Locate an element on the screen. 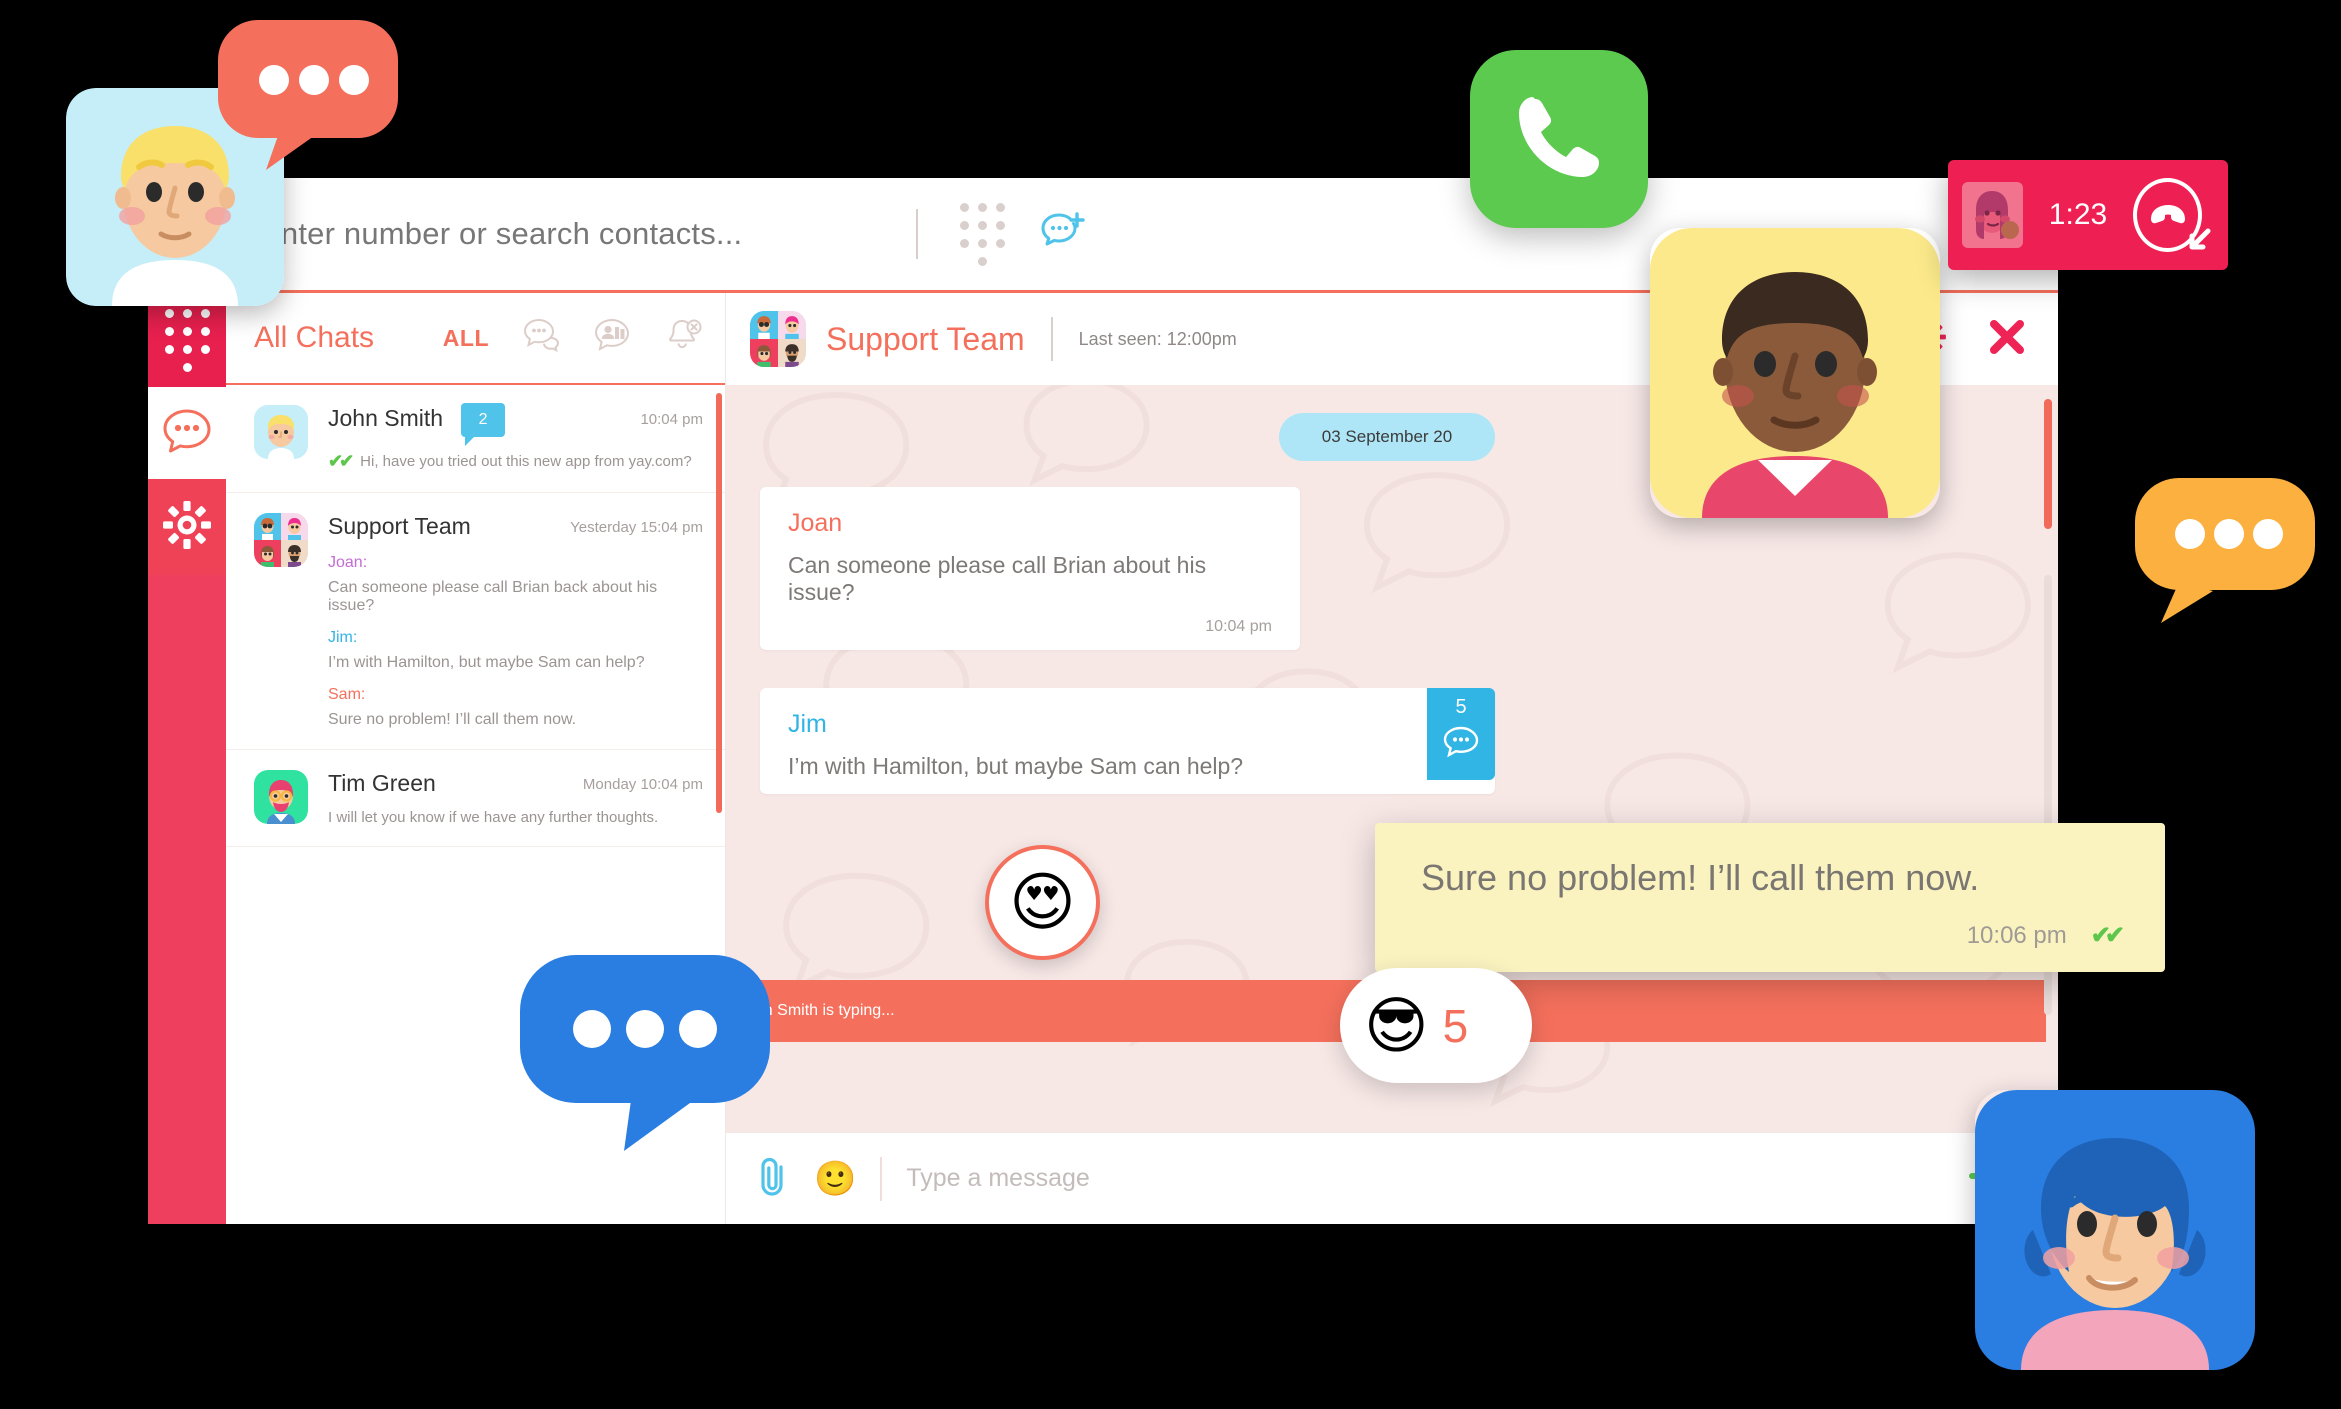 The width and height of the screenshot is (2341, 1409). tim-green-avatar is located at coordinates (281, 797).